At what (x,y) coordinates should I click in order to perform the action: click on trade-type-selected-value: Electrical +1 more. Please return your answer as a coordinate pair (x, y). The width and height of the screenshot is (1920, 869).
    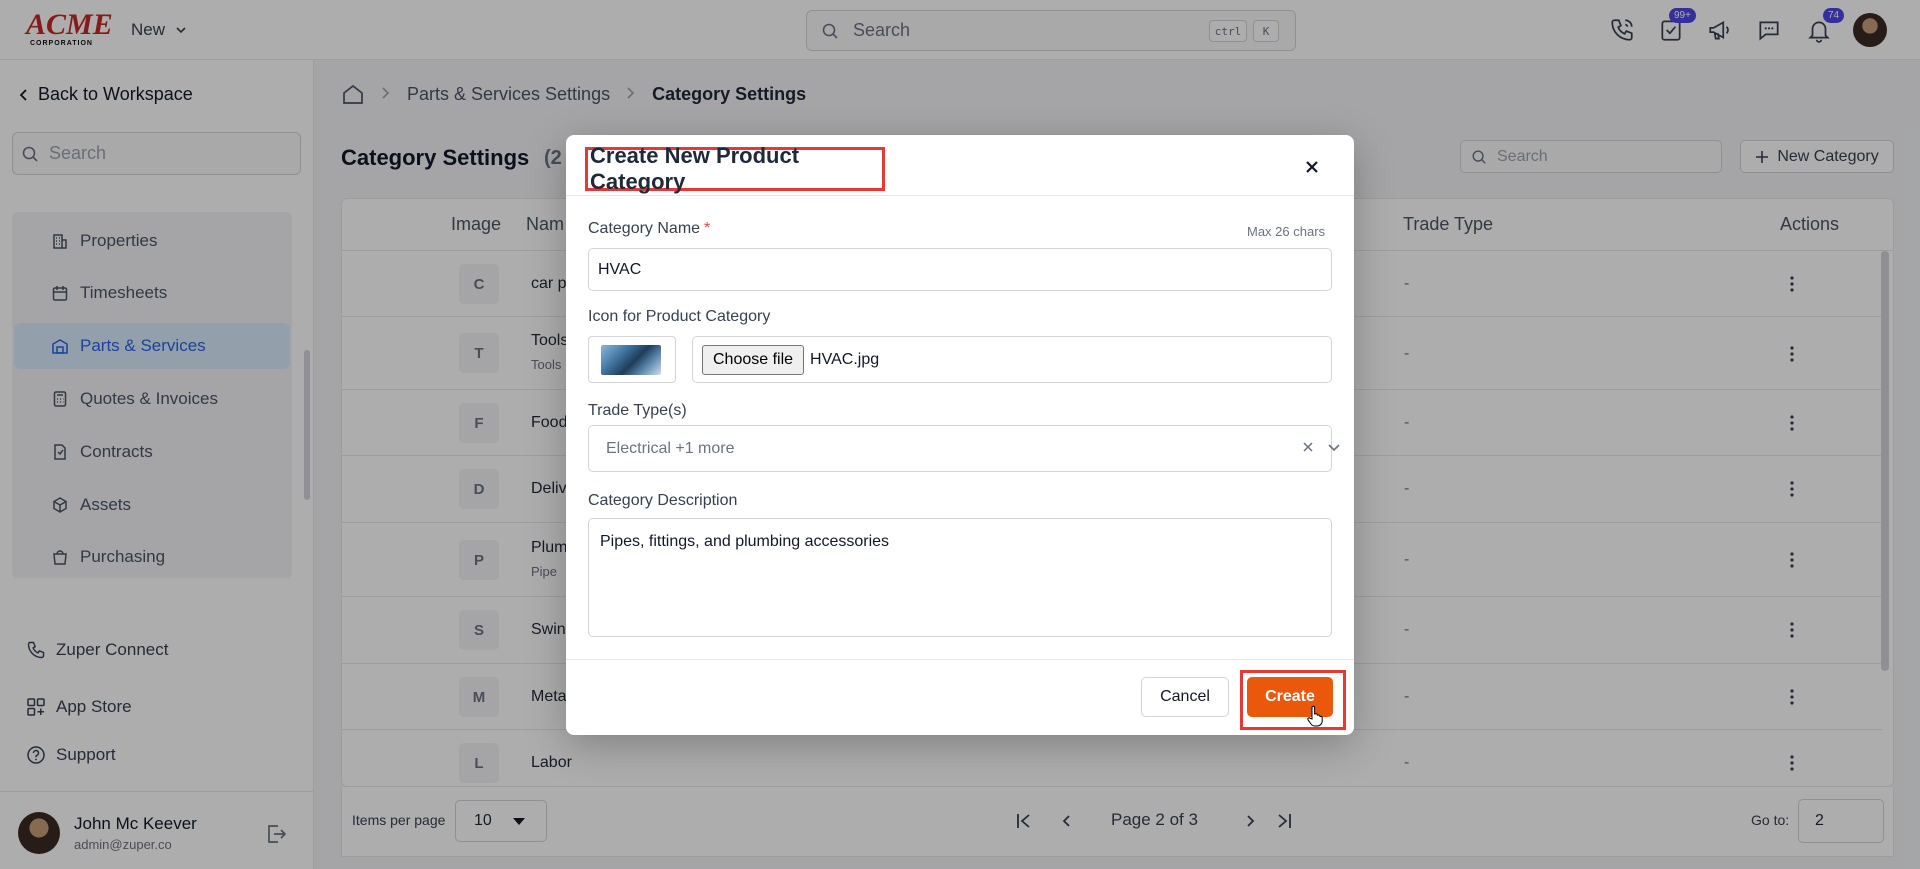
    Looking at the image, I should click on (670, 448).